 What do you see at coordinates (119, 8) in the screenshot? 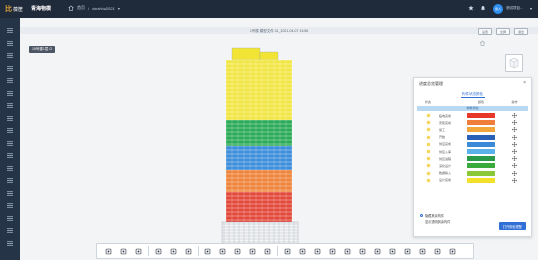
I see `chevron-down-icon: ▾` at bounding box center [119, 8].